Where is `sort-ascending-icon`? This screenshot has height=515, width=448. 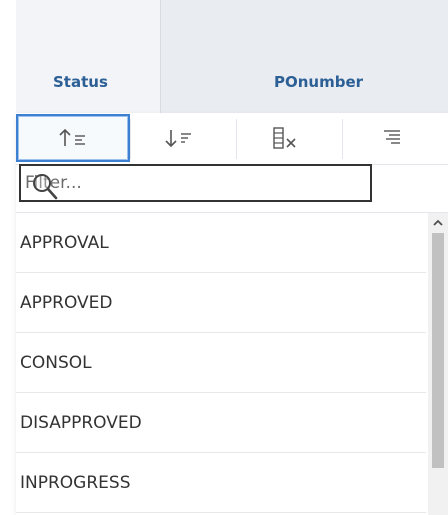 sort-ascending-icon is located at coordinates (73, 138).